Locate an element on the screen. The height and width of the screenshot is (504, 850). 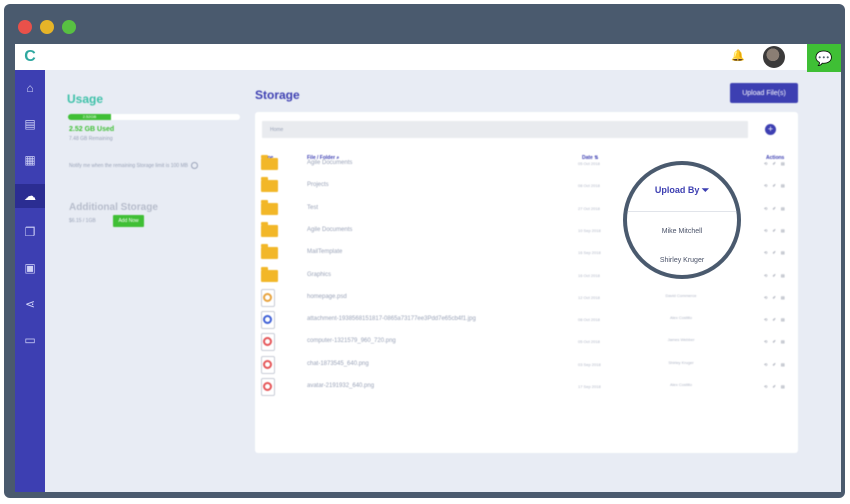
maximize-window-button is located at coordinates (69, 27).